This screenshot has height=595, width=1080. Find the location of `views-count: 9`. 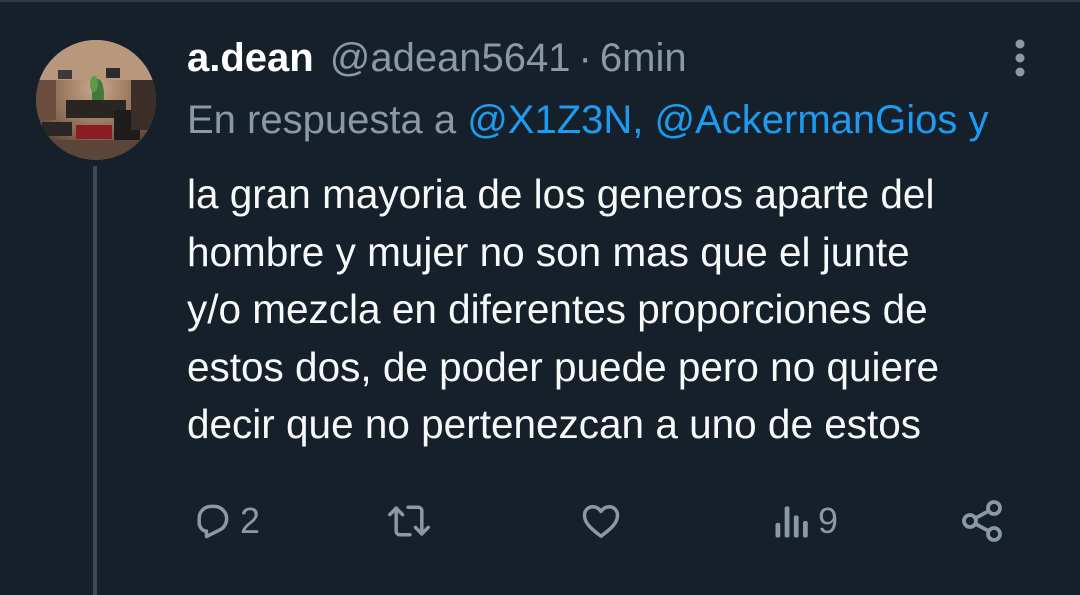

views-count: 9 is located at coordinates (828, 520).